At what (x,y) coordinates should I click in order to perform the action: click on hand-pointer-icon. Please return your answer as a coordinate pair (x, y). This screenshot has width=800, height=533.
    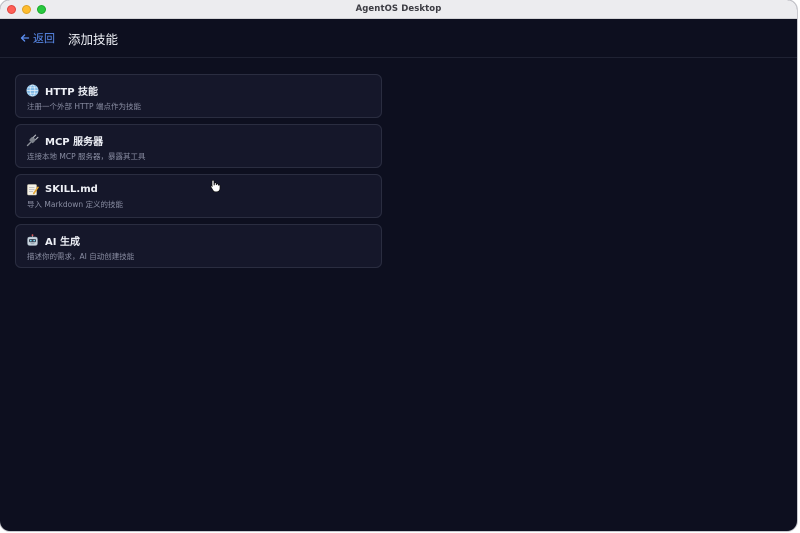
    Looking at the image, I should click on (215, 186).